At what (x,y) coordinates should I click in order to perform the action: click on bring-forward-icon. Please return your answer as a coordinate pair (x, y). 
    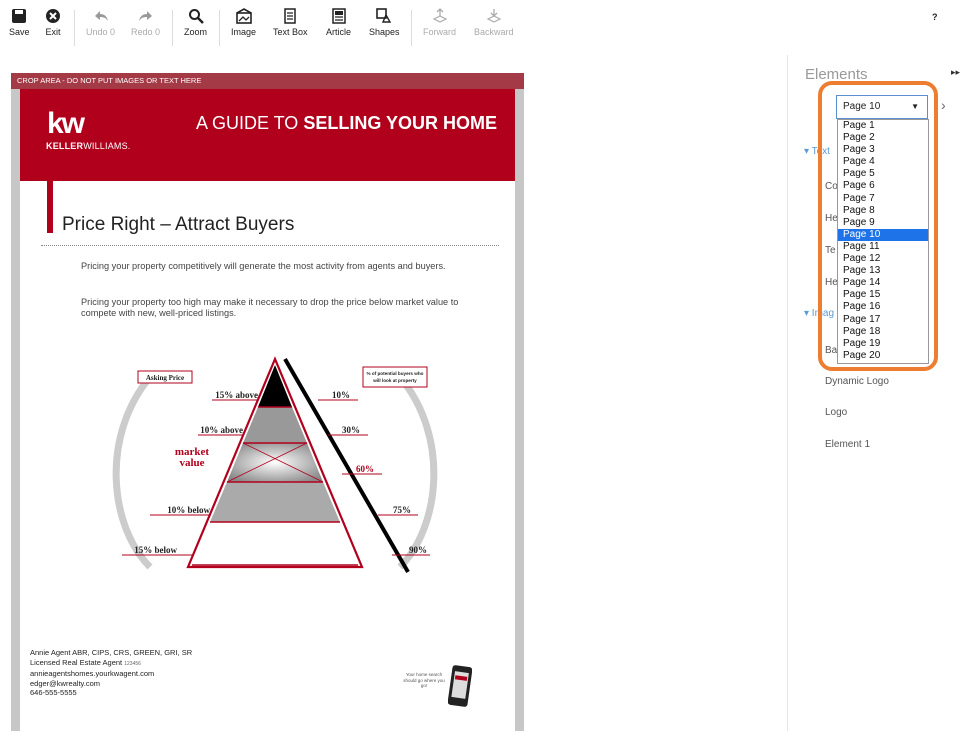
    Looking at the image, I should click on (439, 15).